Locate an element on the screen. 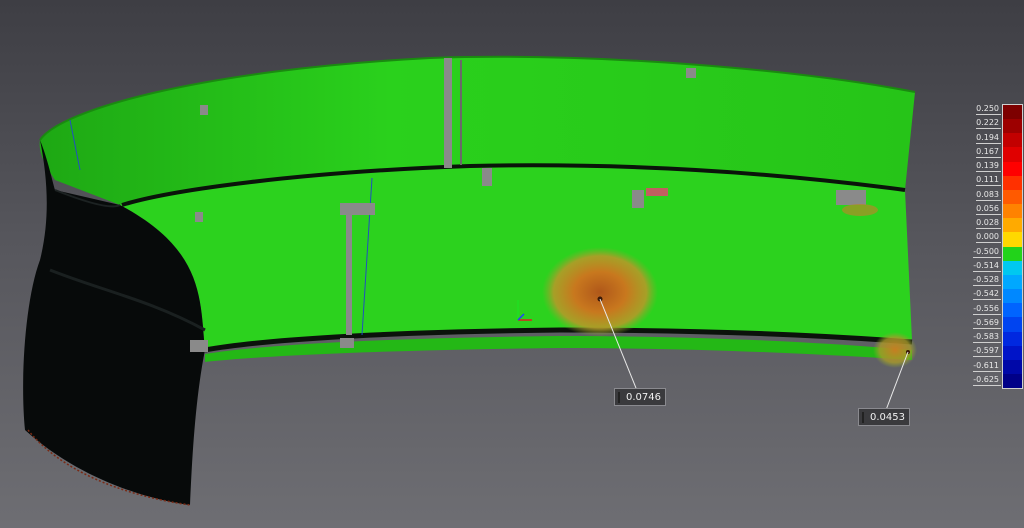 The image size is (1024, 528). deviation-hotspot is located at coordinates (600, 292).